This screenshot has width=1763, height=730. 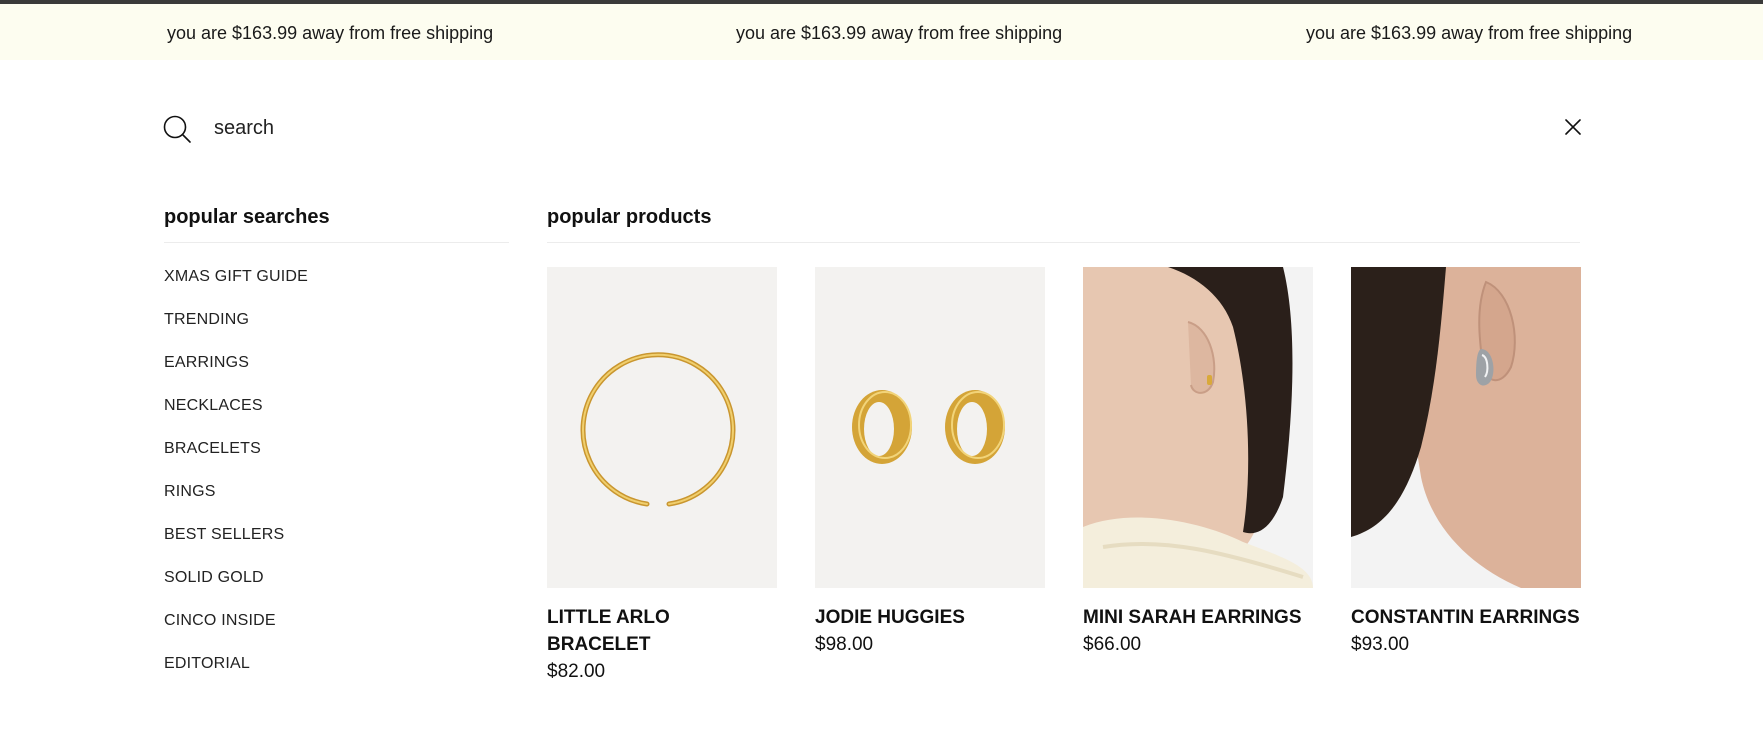 I want to click on product-price: $82.00, so click(x=576, y=671).